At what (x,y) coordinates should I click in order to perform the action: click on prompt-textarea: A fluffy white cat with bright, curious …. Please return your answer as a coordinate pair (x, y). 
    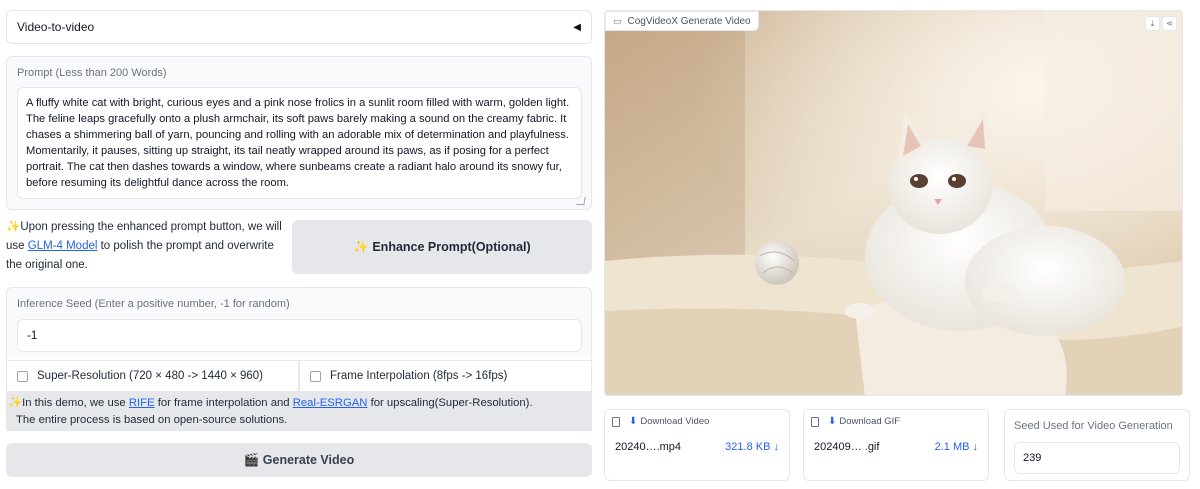
    Looking at the image, I should click on (299, 143).